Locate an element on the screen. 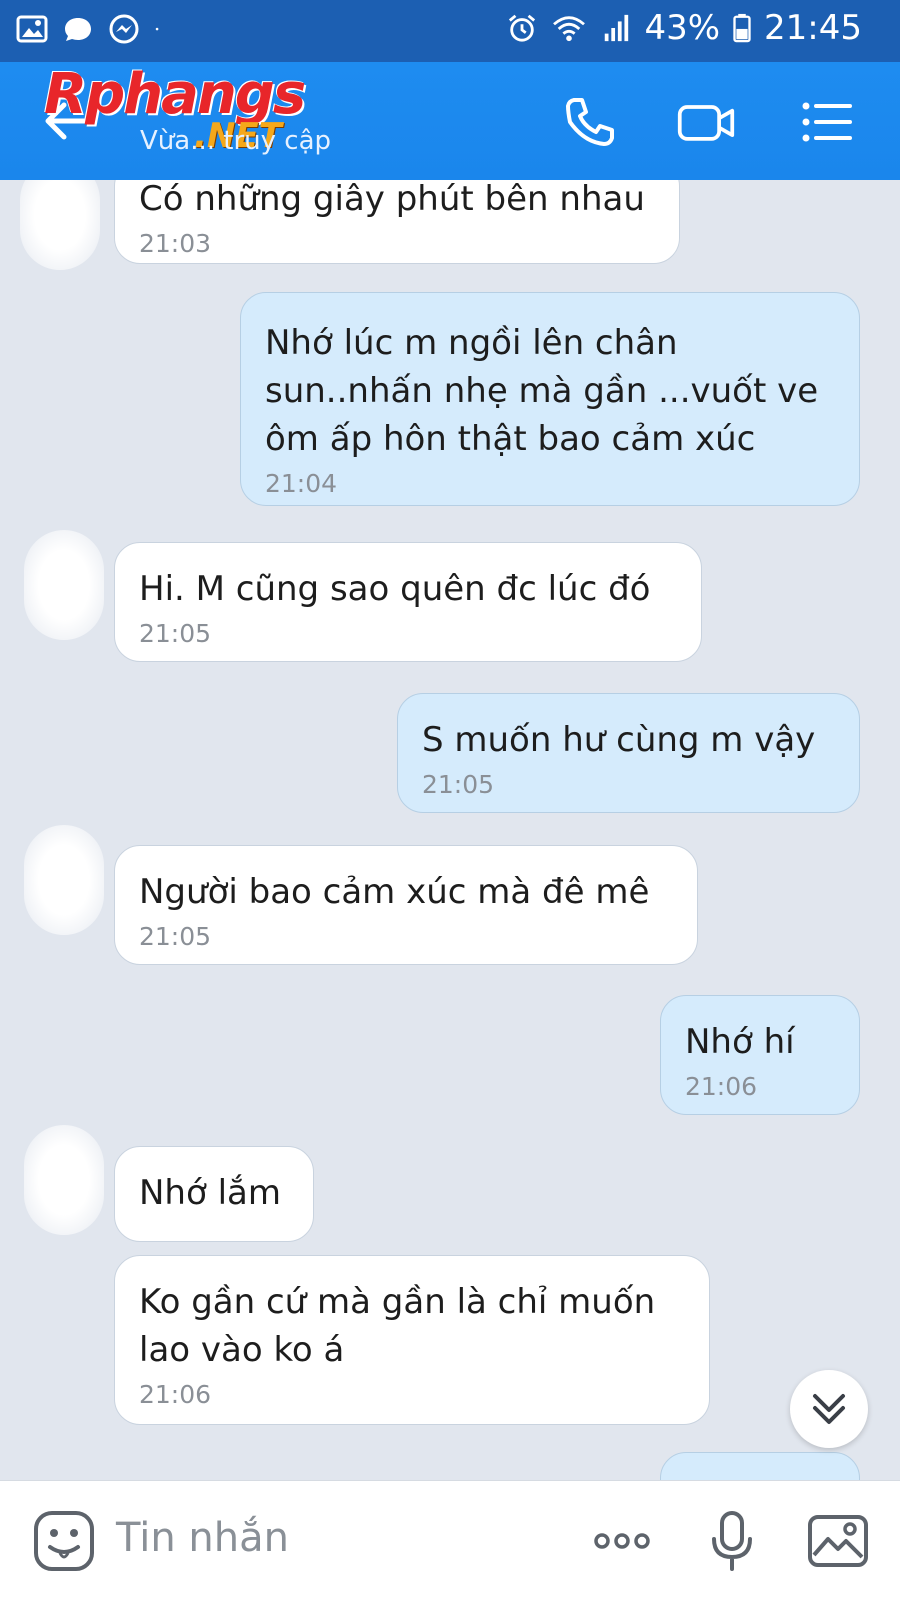 This screenshot has width=900, height=1600. status-bar: 43% 21:45 is located at coordinates (450, 31).